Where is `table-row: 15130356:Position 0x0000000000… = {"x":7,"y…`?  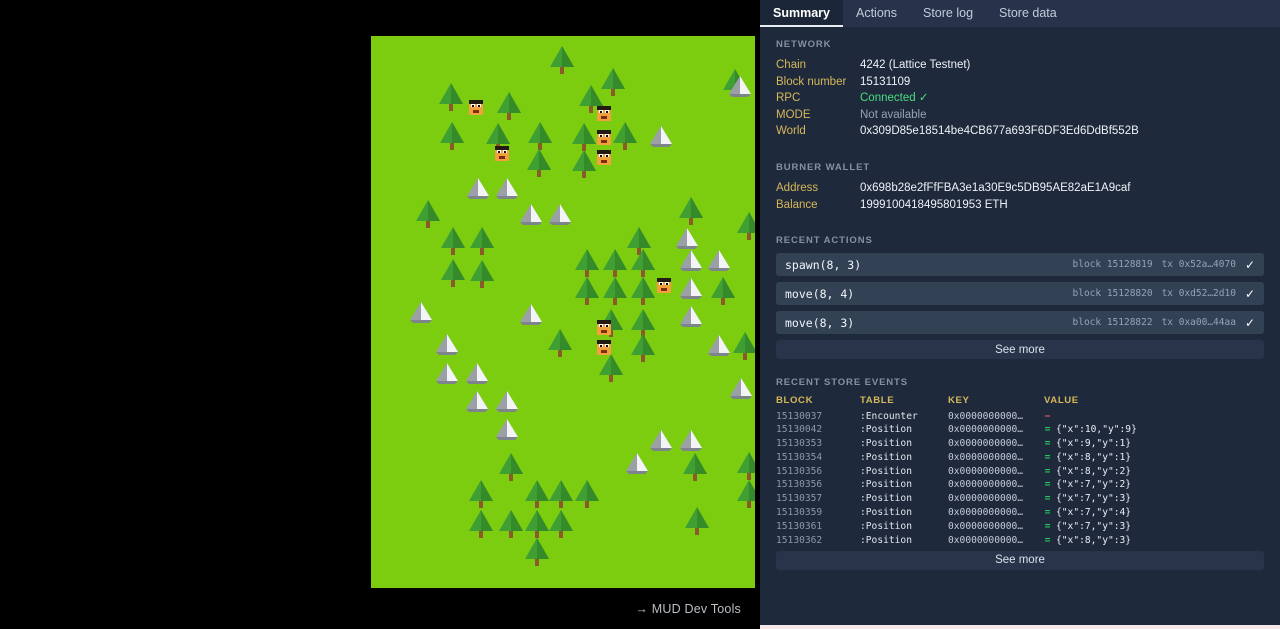 table-row: 15130356:Position 0x0000000000… = {"x":7,"y… is located at coordinates (1020, 485).